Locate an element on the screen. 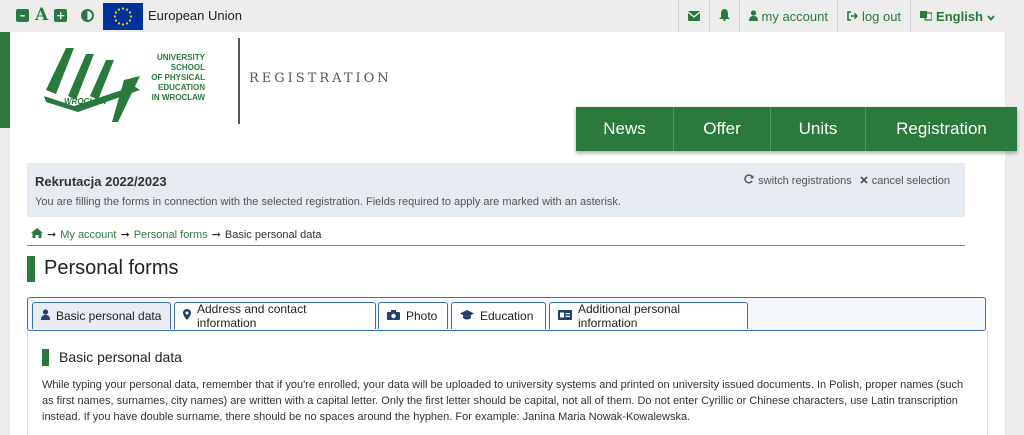 The image size is (1024, 435). header-divider is located at coordinates (239, 81).